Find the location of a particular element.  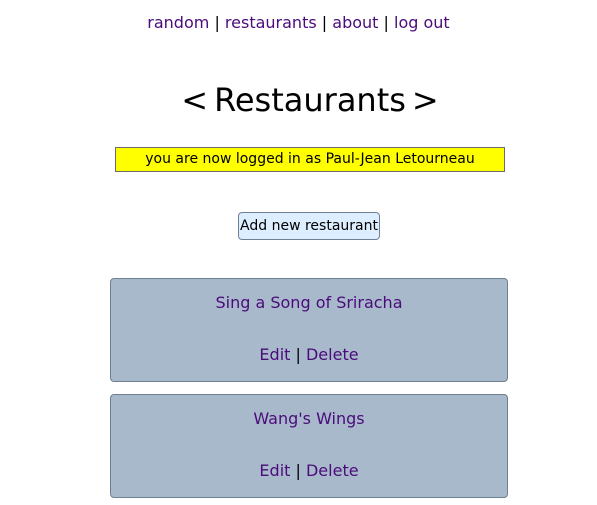

nav-link-log-out: log out is located at coordinates (422, 22).